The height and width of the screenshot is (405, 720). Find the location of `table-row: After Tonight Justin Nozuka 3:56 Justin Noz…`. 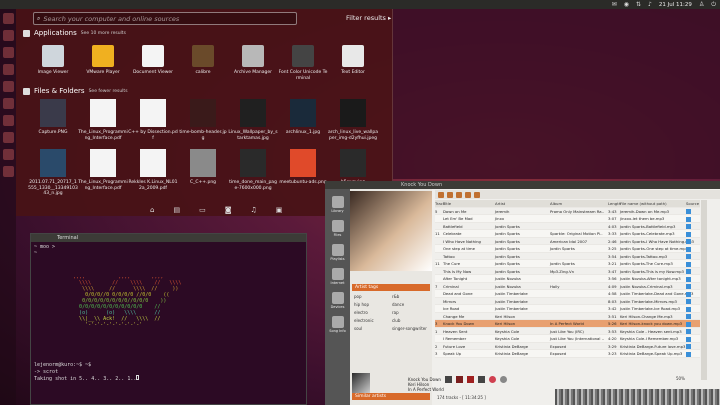

table-row: After Tonight Justin Nozuka 3:56 Justin Noz… is located at coordinates (567, 279).